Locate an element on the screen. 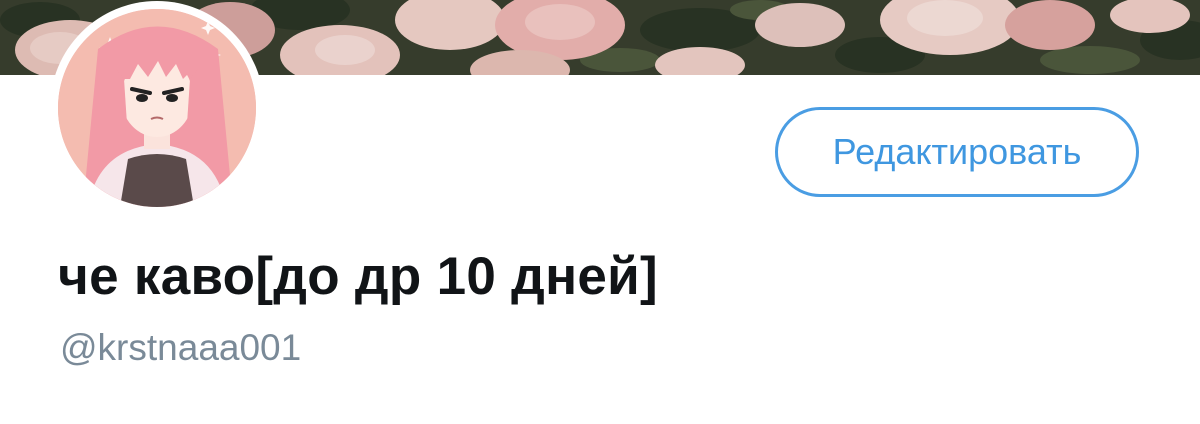  edit-profile-button: Редактировать is located at coordinates (957, 152).